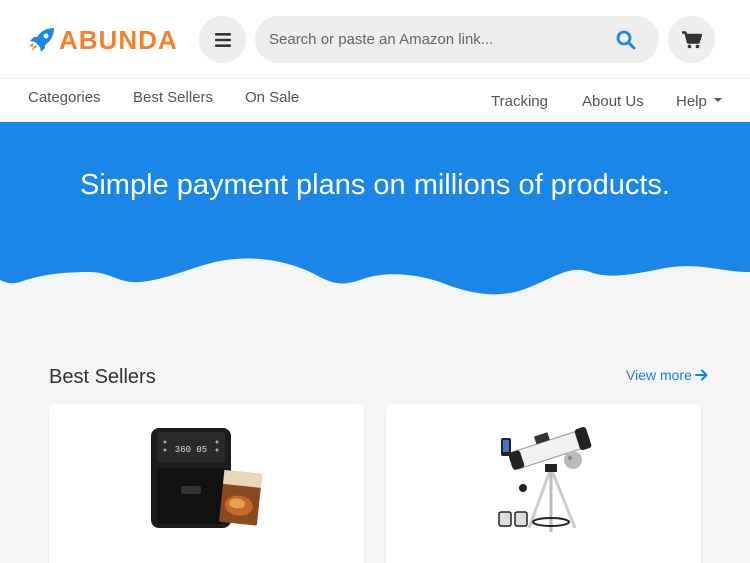  I want to click on header: ABUNDA, so click(375, 39).